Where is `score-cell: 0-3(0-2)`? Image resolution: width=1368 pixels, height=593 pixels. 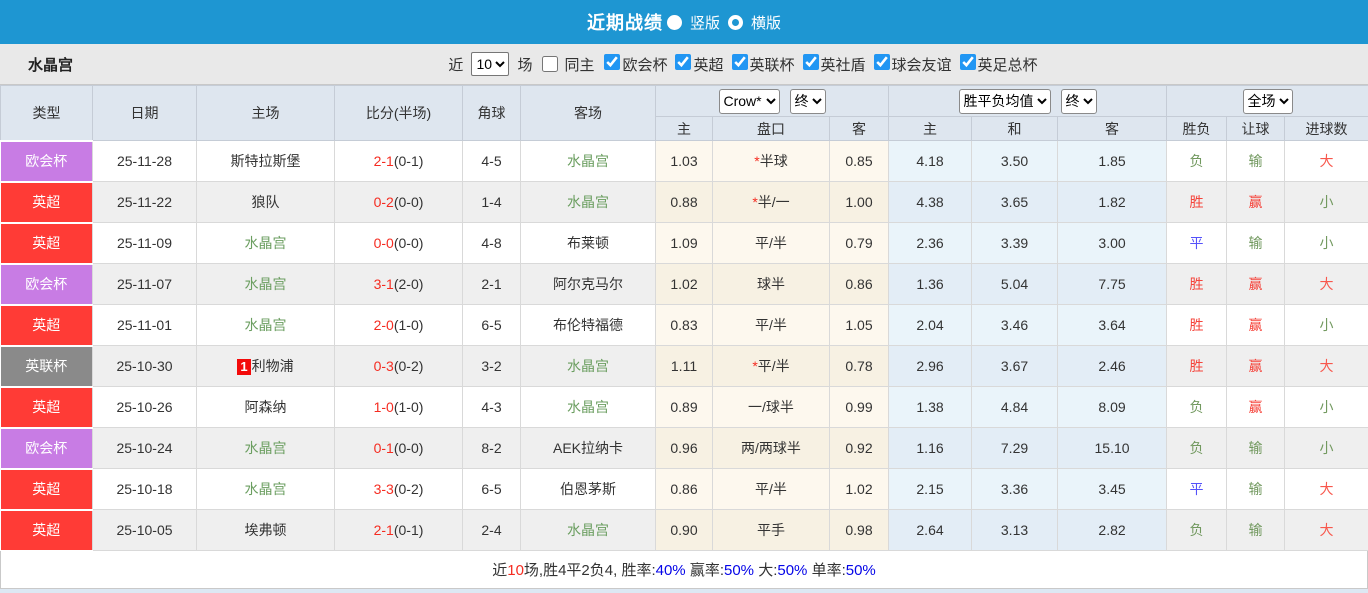
score-cell: 0-3(0-2) is located at coordinates (398, 366).